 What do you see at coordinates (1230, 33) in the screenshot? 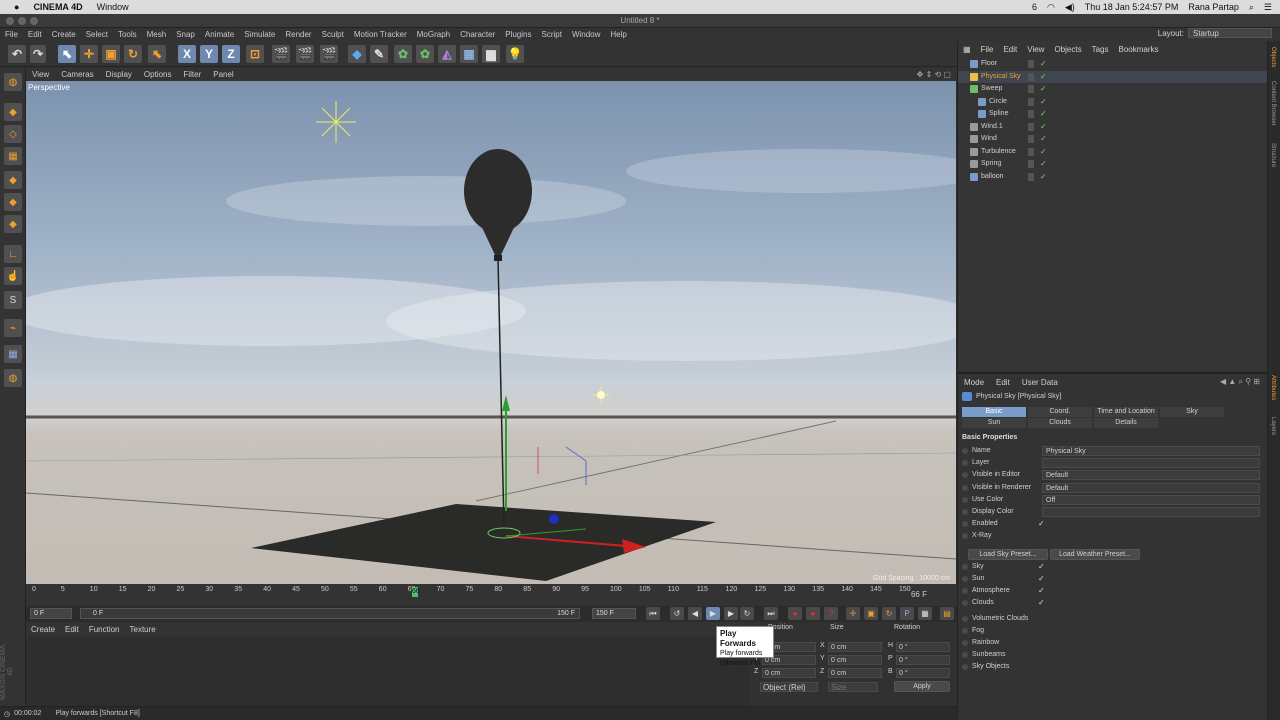
I see `layout-dropdown: Startup` at bounding box center [1230, 33].